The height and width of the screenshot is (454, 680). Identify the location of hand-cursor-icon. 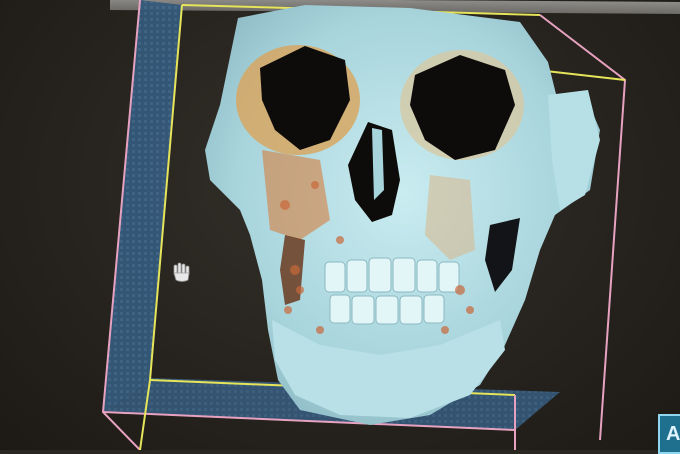
(183, 273).